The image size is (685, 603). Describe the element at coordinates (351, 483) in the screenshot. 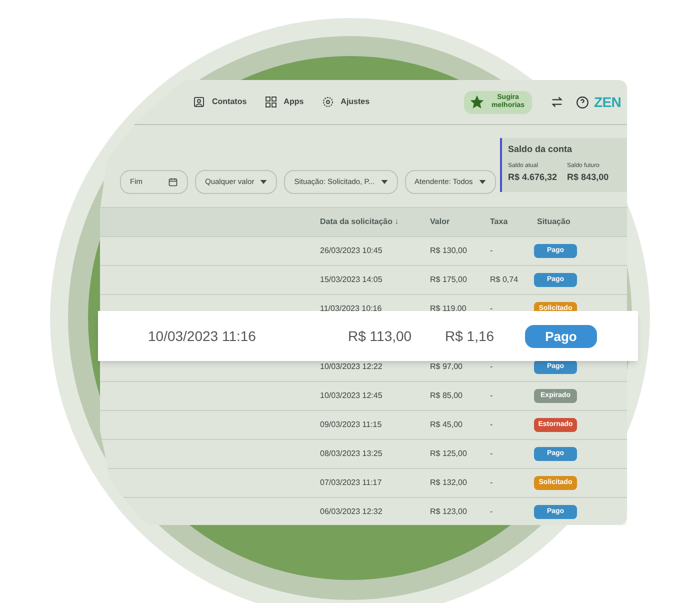

I see `table-cell-text: 07/03/2023 11:17` at that location.